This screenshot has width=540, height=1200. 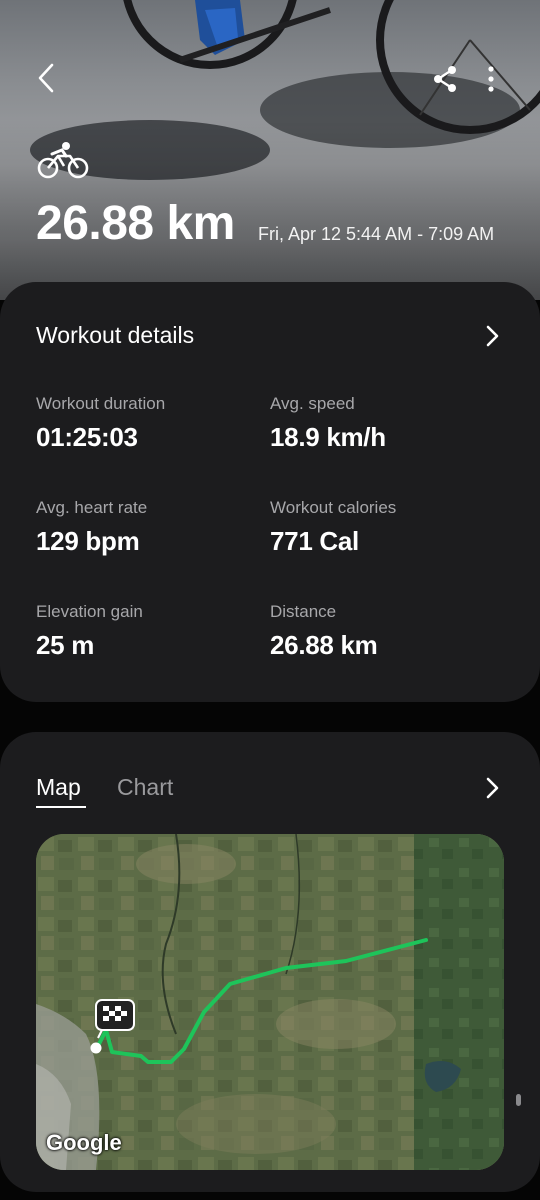 I want to click on cycling-icon, so click(x=63, y=160).